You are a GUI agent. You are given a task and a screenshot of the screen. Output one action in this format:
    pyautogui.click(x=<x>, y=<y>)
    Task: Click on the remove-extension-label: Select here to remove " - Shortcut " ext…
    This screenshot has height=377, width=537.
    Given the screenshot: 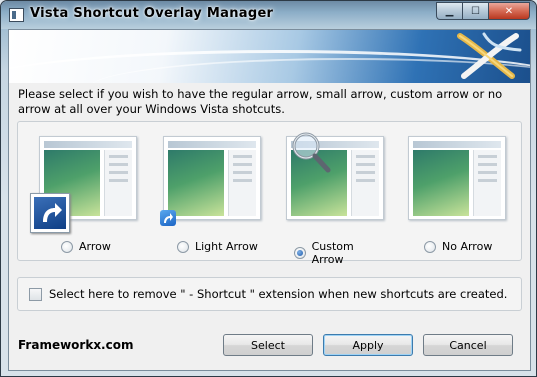 What is the action you would take?
    pyautogui.click(x=278, y=294)
    